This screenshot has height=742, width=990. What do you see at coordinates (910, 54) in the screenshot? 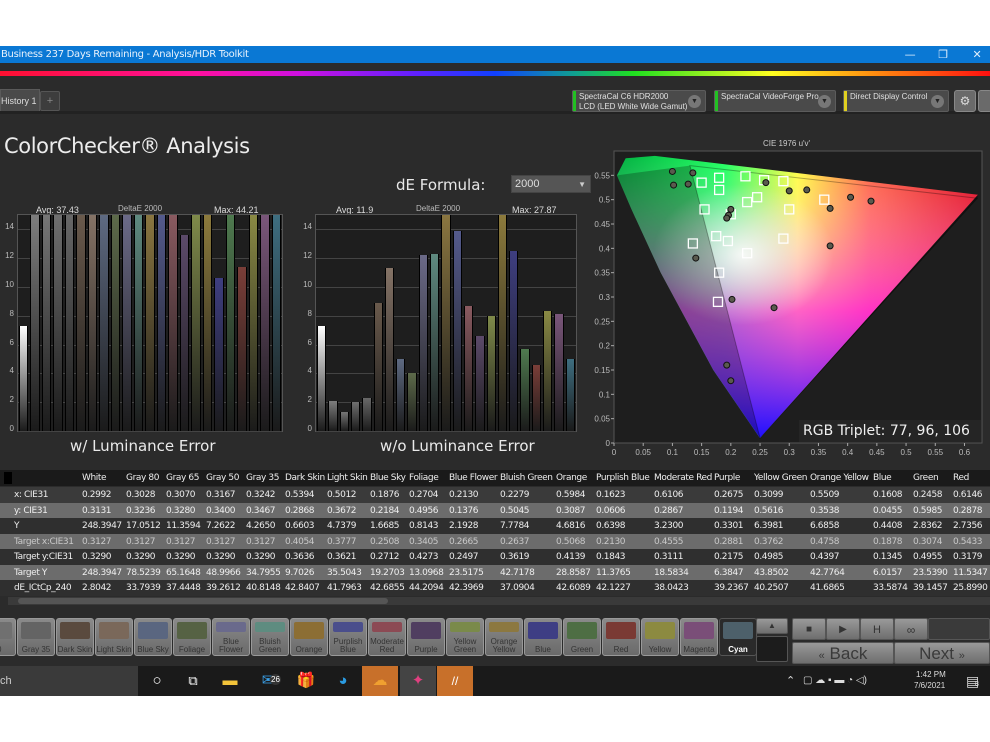
I see `minimize-button: —` at bounding box center [910, 54].